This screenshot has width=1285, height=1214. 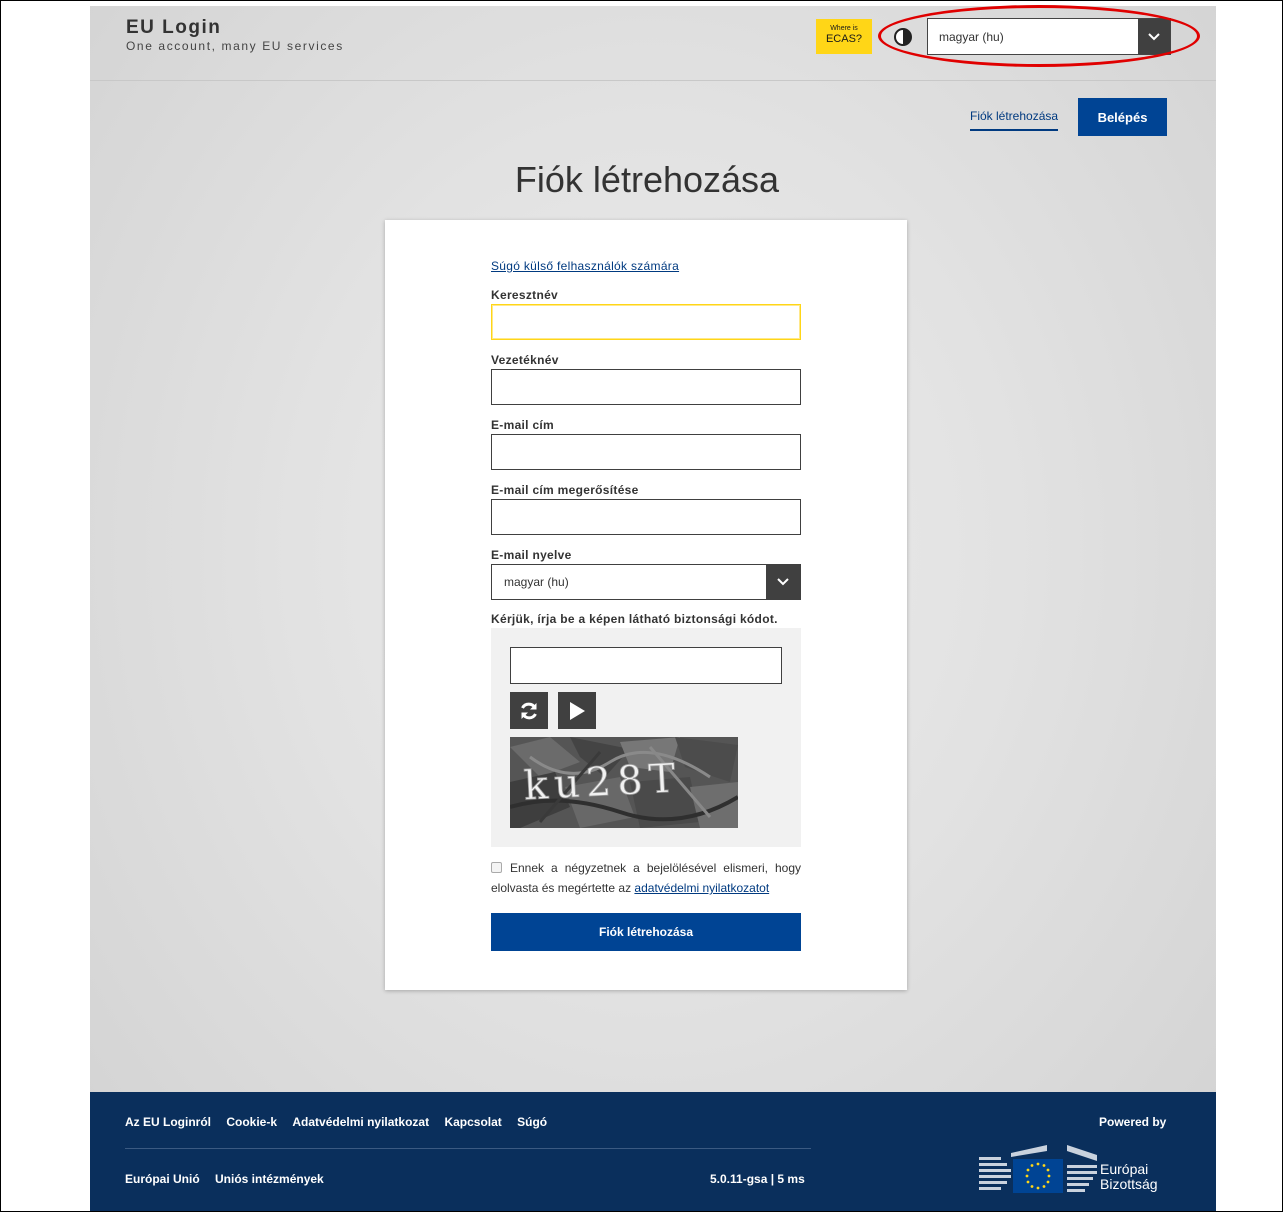 I want to click on email-label: E-mail cím, so click(x=523, y=425).